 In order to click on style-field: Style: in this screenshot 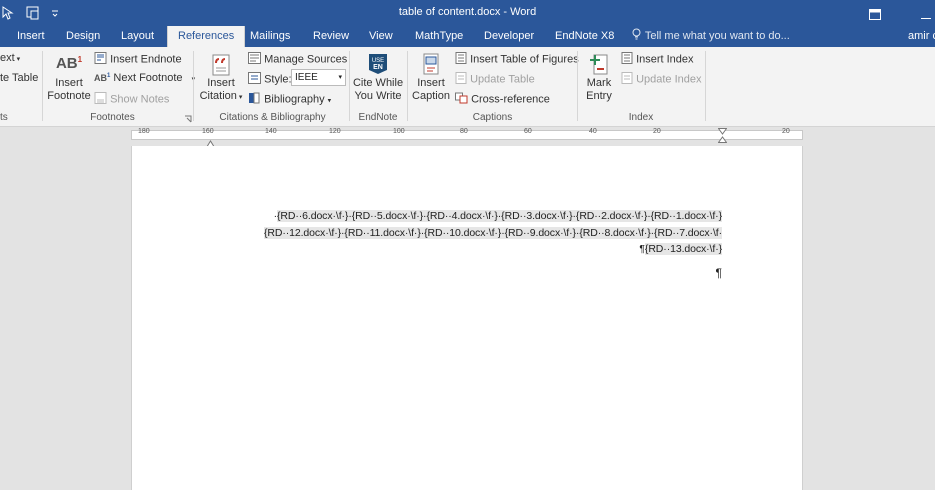, I will do `click(270, 79)`.